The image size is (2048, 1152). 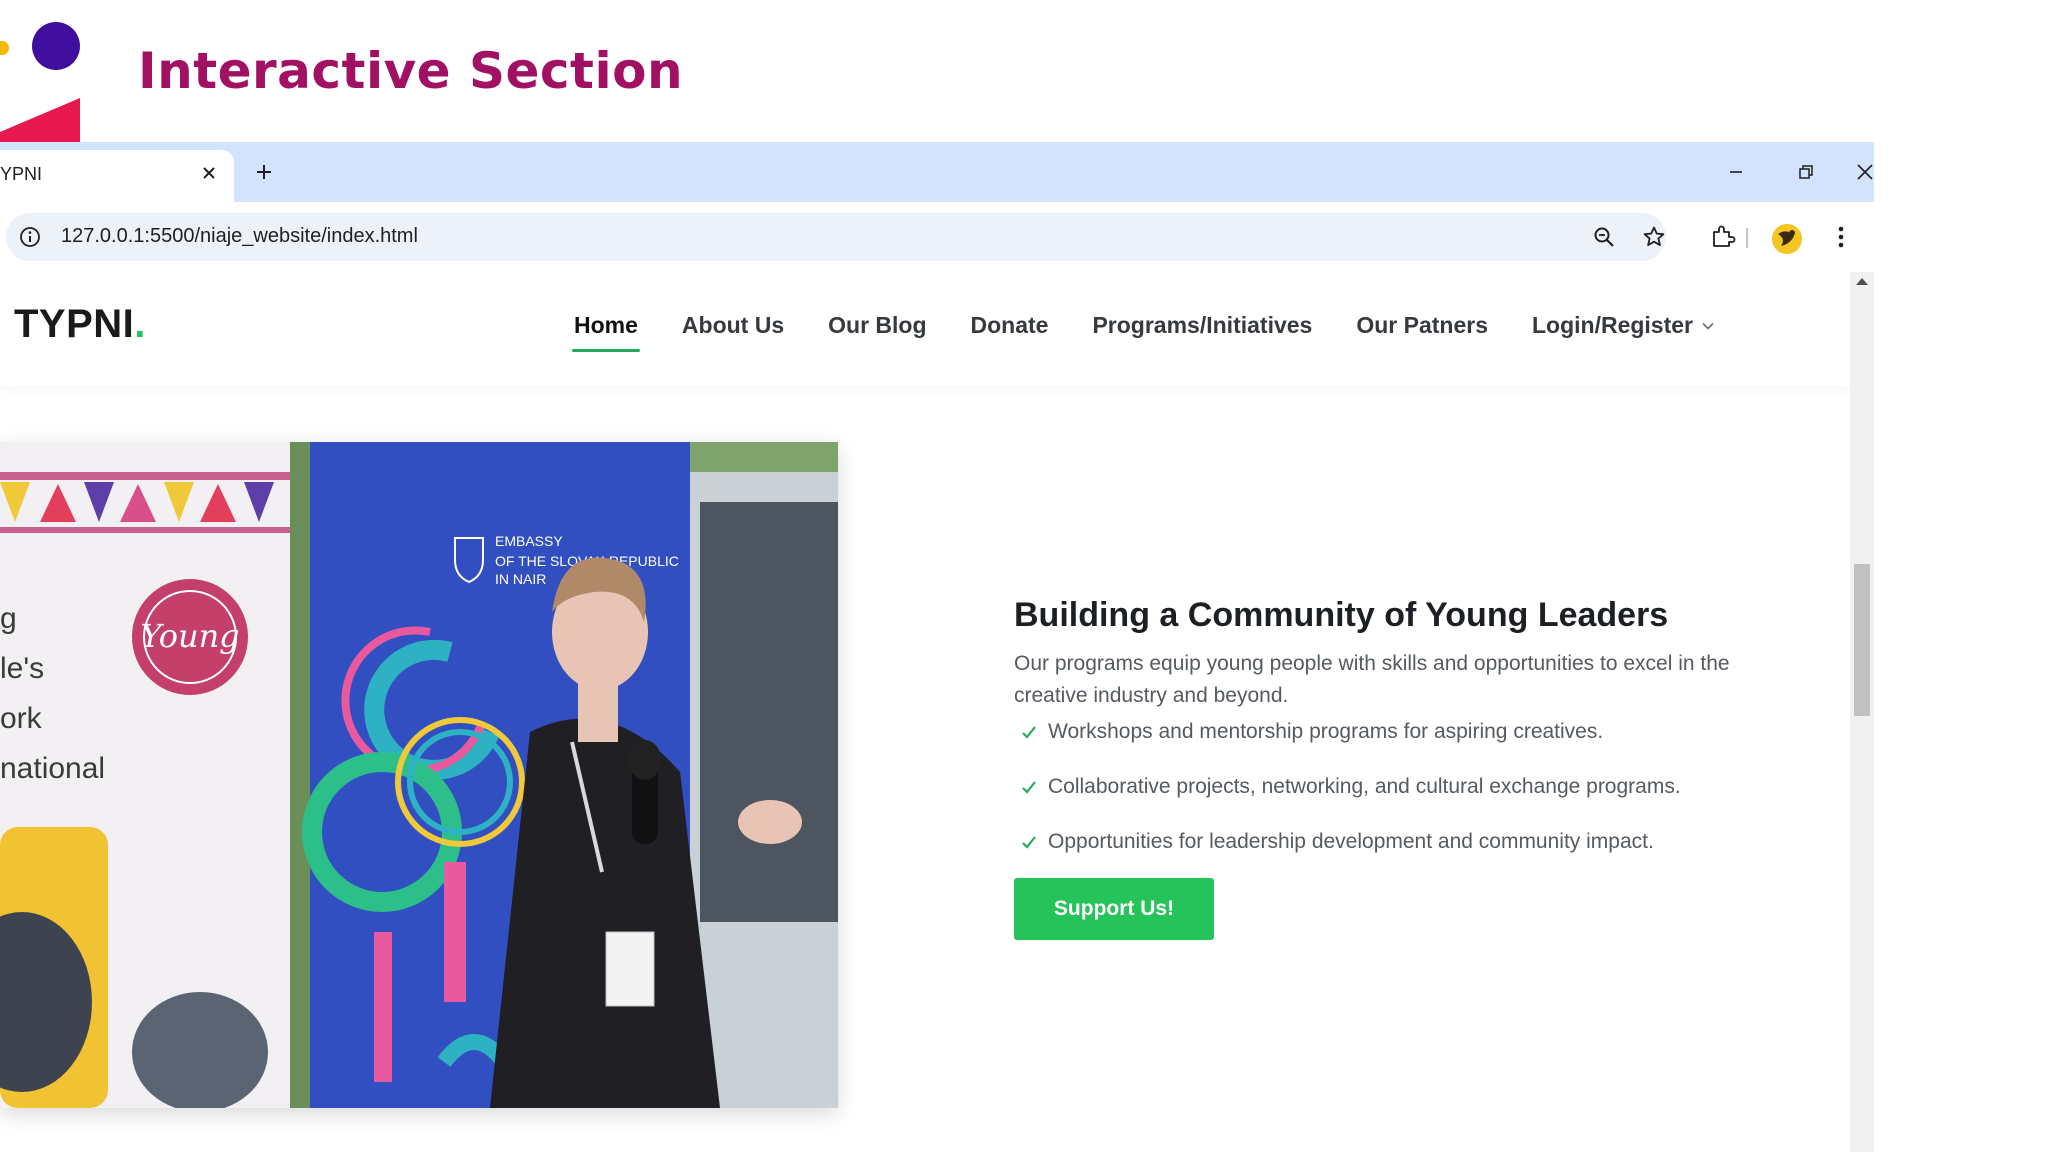 I want to click on minimize-icon, so click(x=1736, y=172).